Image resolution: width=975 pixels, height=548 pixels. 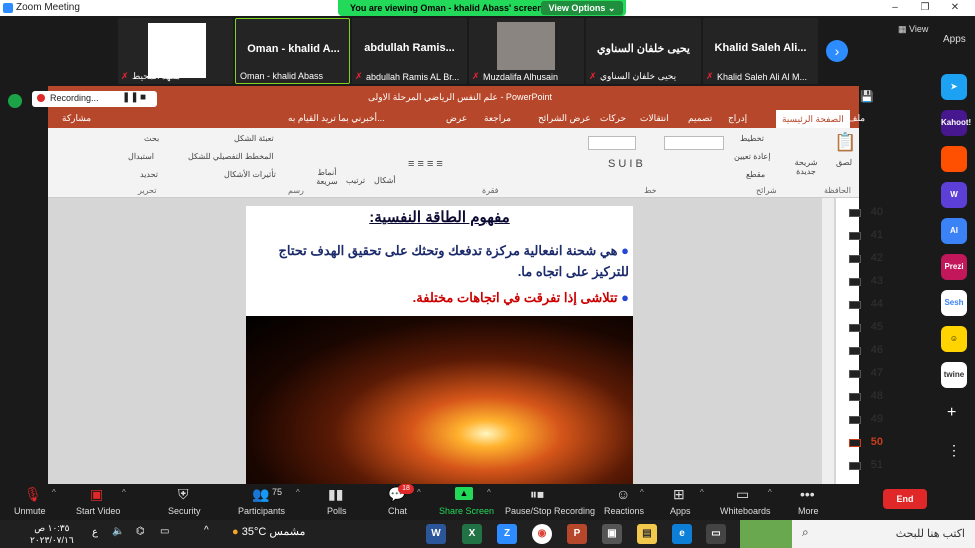 What do you see at coordinates (654, 118) in the screenshot?
I see `tab-transitions: انتقالات` at bounding box center [654, 118].